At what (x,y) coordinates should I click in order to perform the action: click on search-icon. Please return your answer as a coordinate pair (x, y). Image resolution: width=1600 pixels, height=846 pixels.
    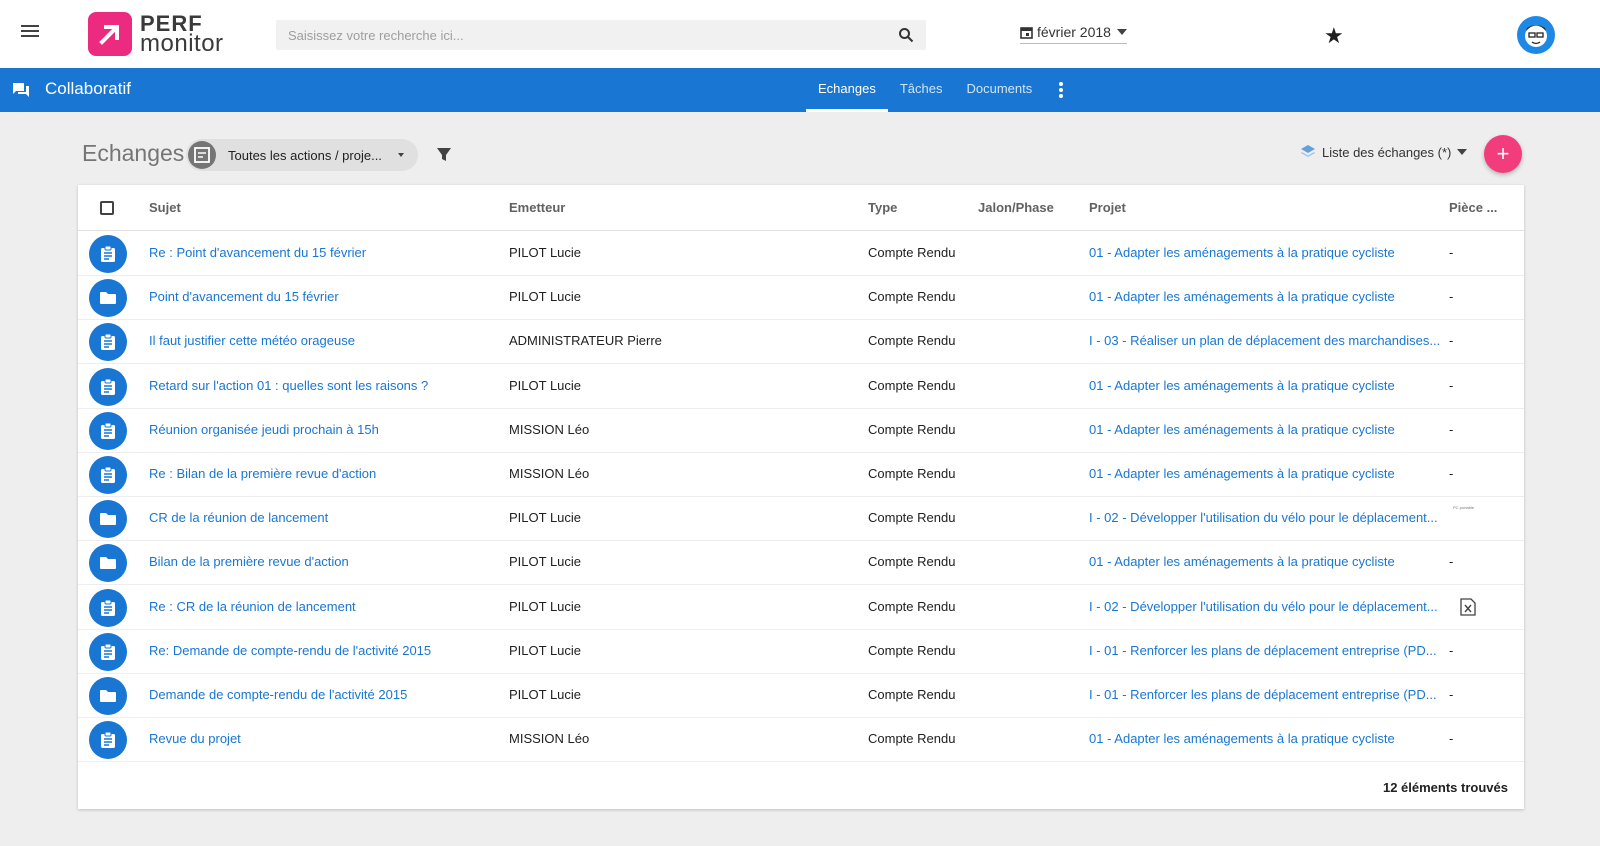
    Looking at the image, I should click on (906, 35).